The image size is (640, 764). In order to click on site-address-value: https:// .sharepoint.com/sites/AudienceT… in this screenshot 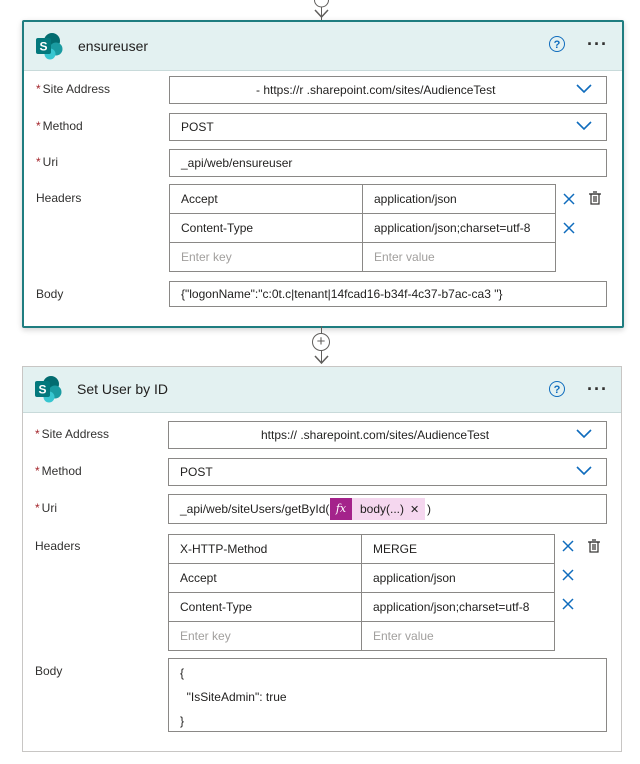, I will do `click(375, 435)`.